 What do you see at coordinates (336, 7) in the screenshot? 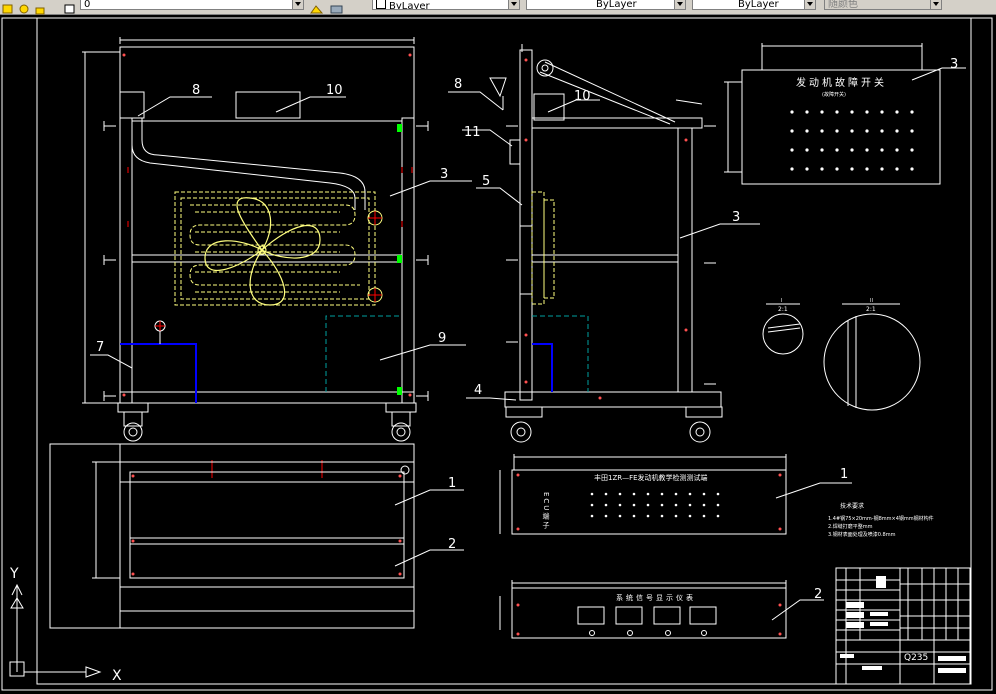
I see `layer-previous-icon` at bounding box center [336, 7].